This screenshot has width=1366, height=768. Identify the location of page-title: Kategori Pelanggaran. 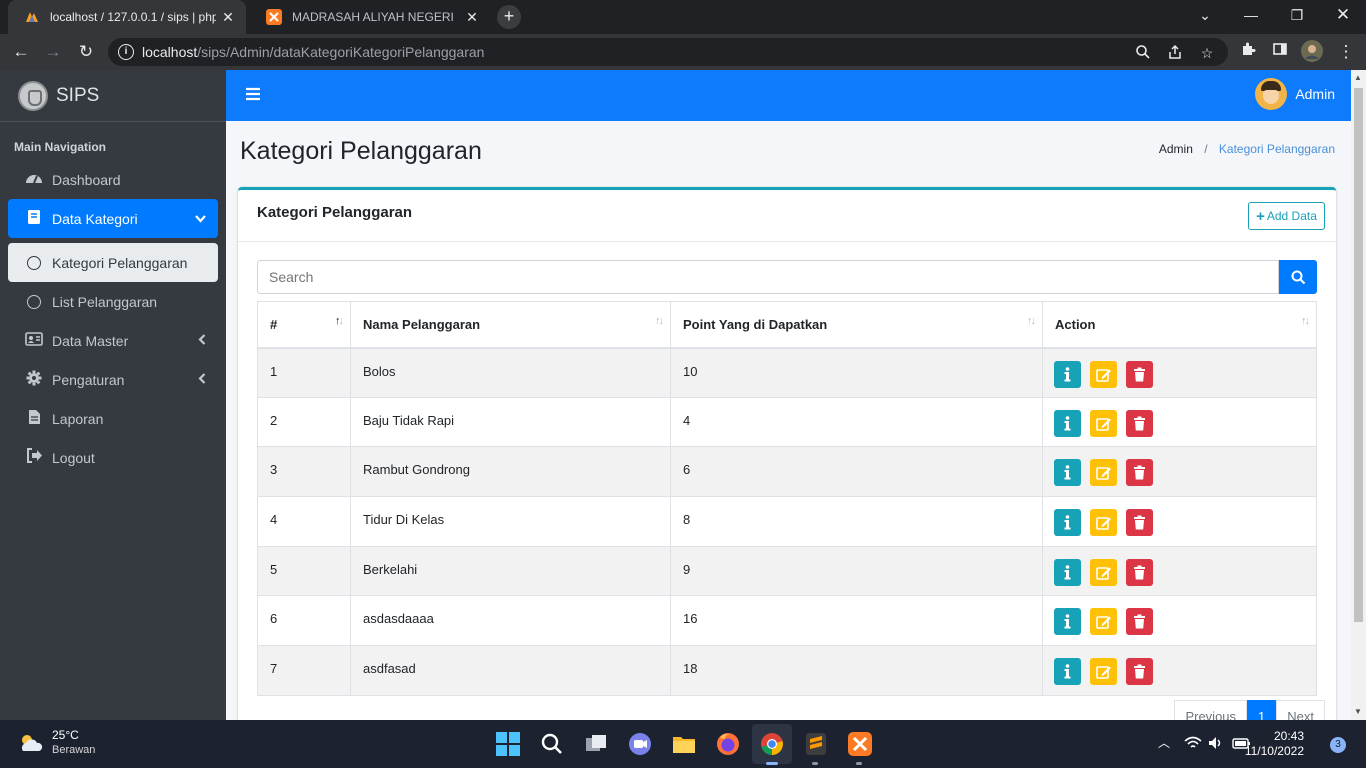
(361, 151).